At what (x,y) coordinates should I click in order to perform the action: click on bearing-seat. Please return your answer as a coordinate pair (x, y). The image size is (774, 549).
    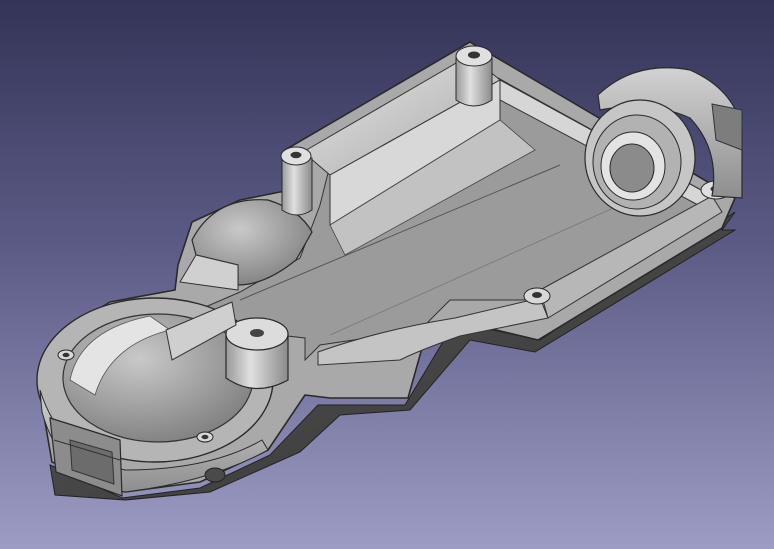
    Looking at the image, I should click on (663, 142).